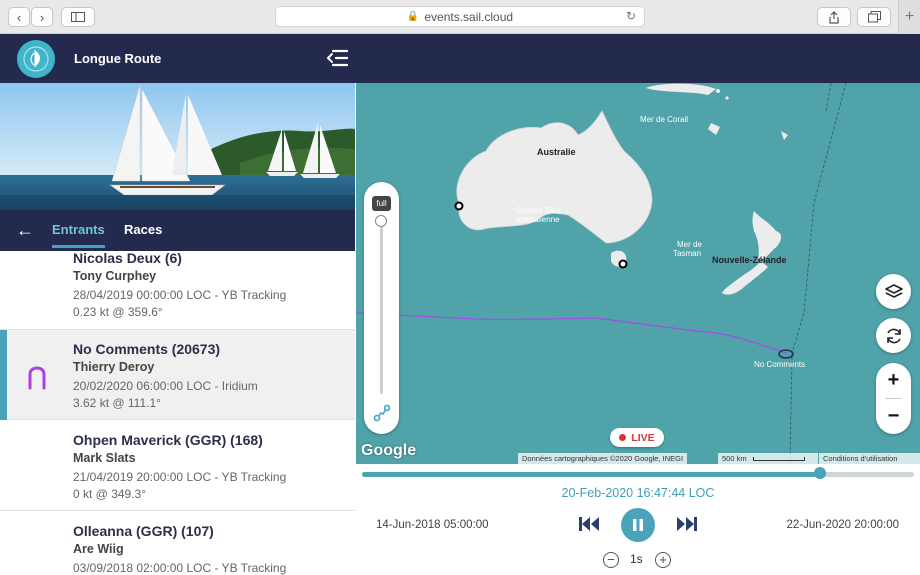  I want to click on address-bar: 🔒 events.sail.cloud ↻, so click(460, 16).